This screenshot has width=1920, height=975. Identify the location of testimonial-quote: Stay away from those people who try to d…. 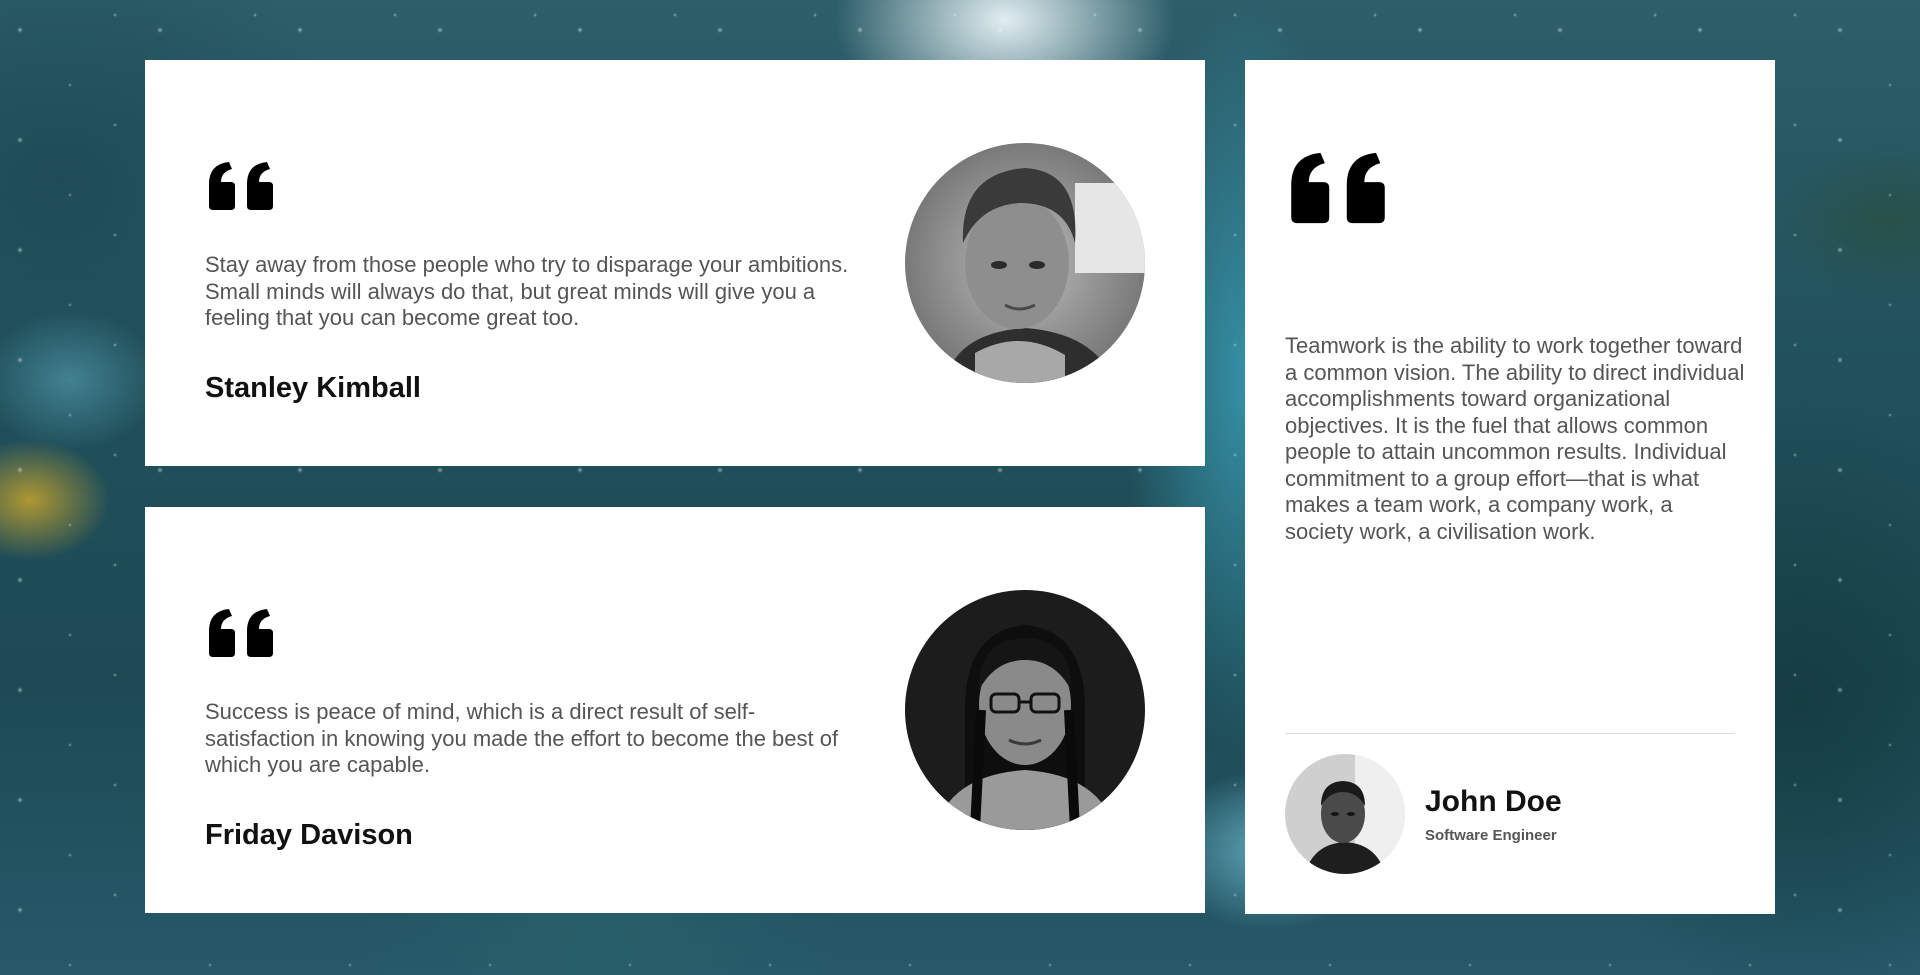
(527, 291).